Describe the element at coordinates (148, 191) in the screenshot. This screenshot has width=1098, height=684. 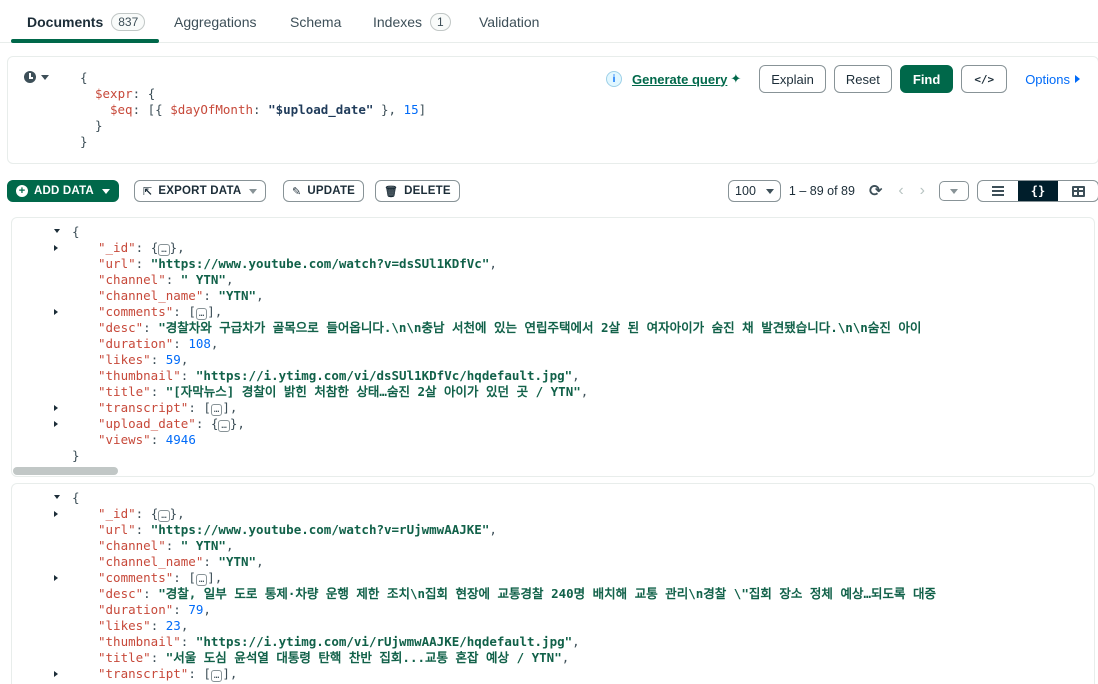
I see `export-icon: ⇱` at that location.